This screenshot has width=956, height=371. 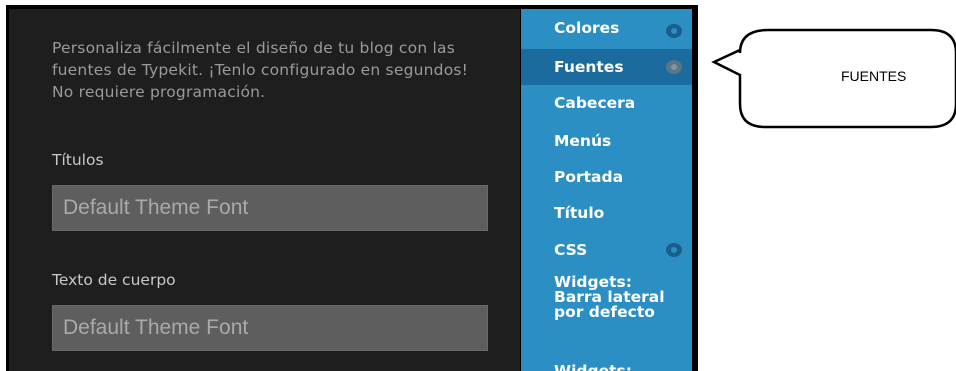 I want to click on callout-label: FUENTES, so click(x=874, y=76).